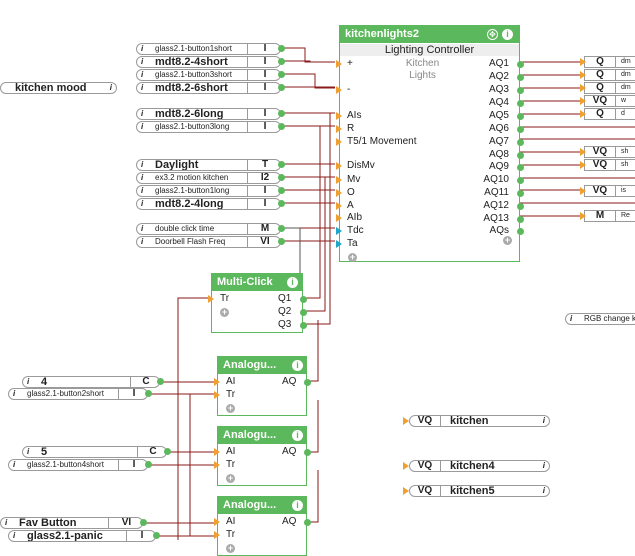 Image resolution: width=635 pixels, height=556 pixels. I want to click on vq-connector: VQ kitchen4 i, so click(479, 466).